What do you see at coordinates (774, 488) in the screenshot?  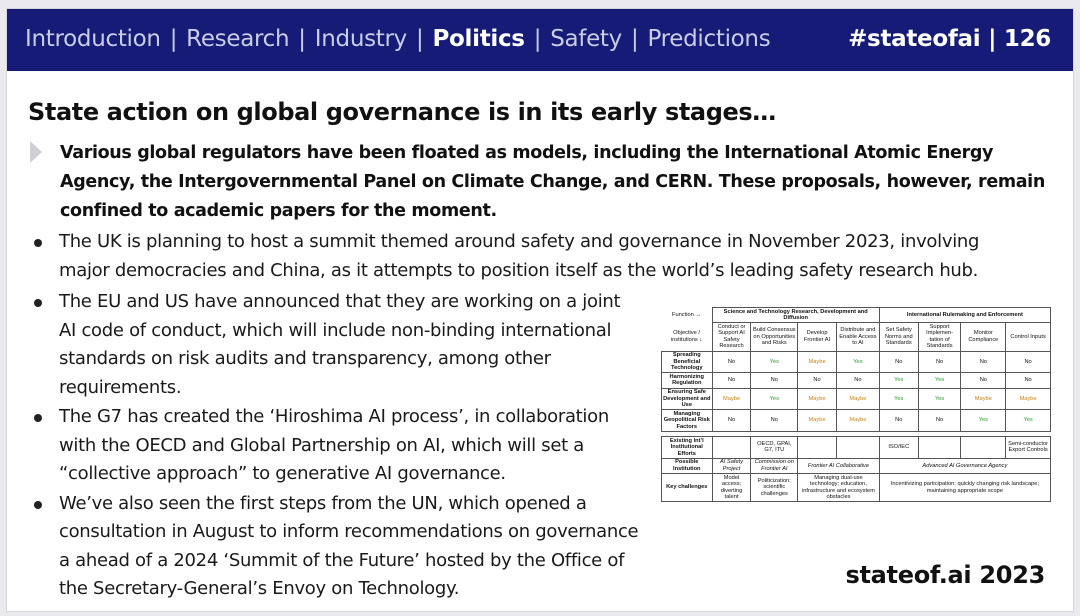 I see `matrix-cell: Politicization; scientific challenges` at bounding box center [774, 488].